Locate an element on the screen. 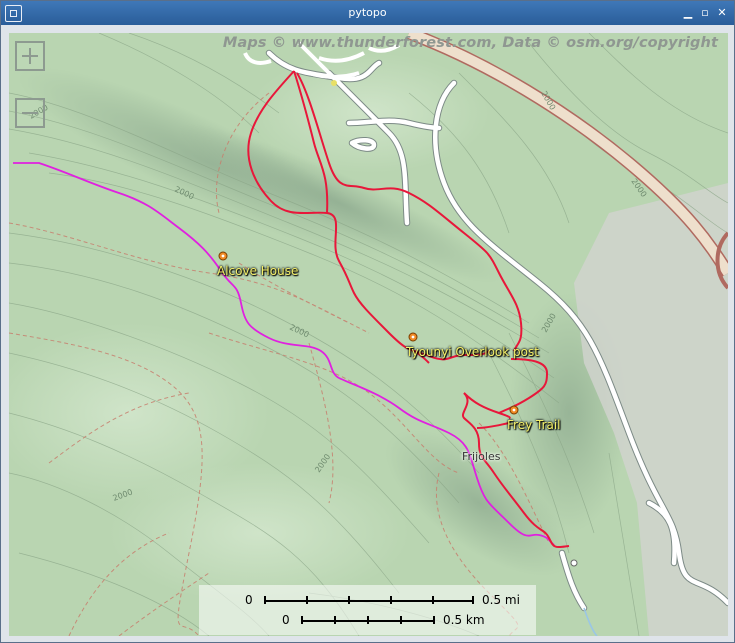  plus-icon-vertical is located at coordinates (30, 56).